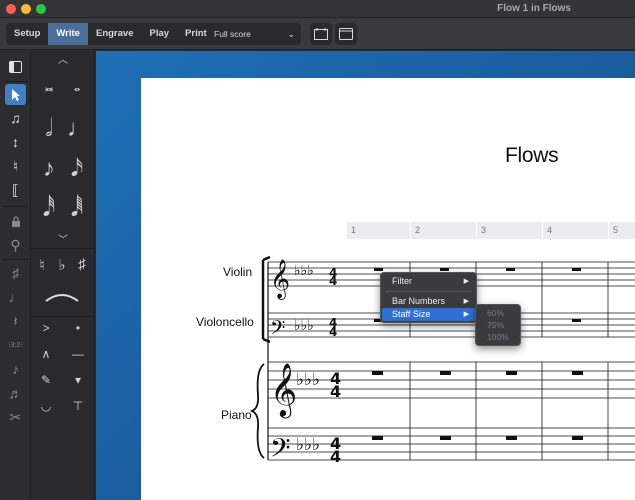  I want to click on menu-item-staff-size: Staff Size ▶, so click(428, 314).